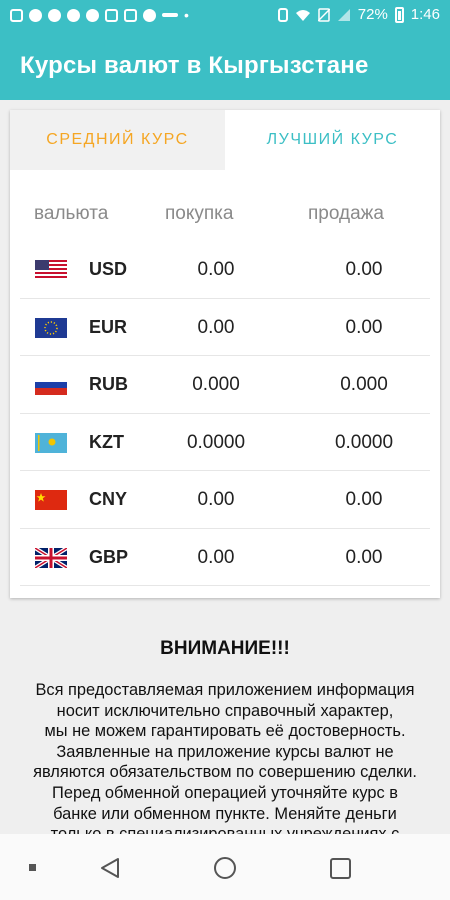  Describe the element at coordinates (51, 270) in the screenshot. I see `flag-us-icon` at that location.